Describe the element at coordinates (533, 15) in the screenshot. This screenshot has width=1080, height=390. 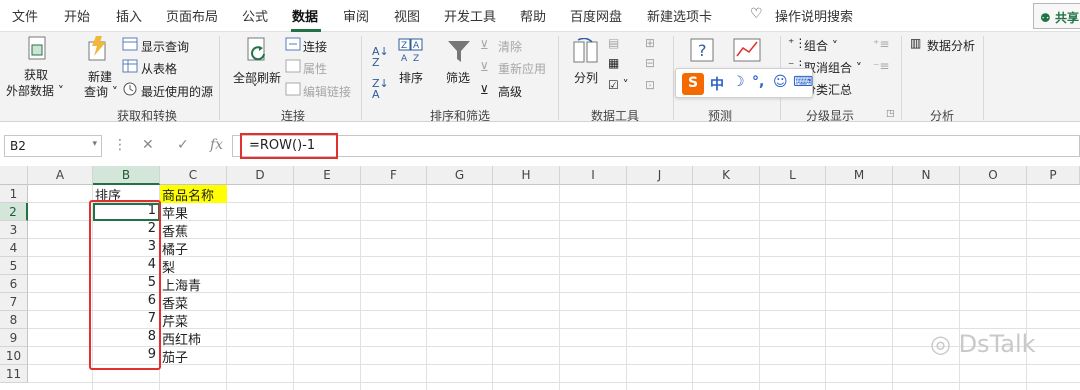
I see `tab-help: 帮助` at that location.